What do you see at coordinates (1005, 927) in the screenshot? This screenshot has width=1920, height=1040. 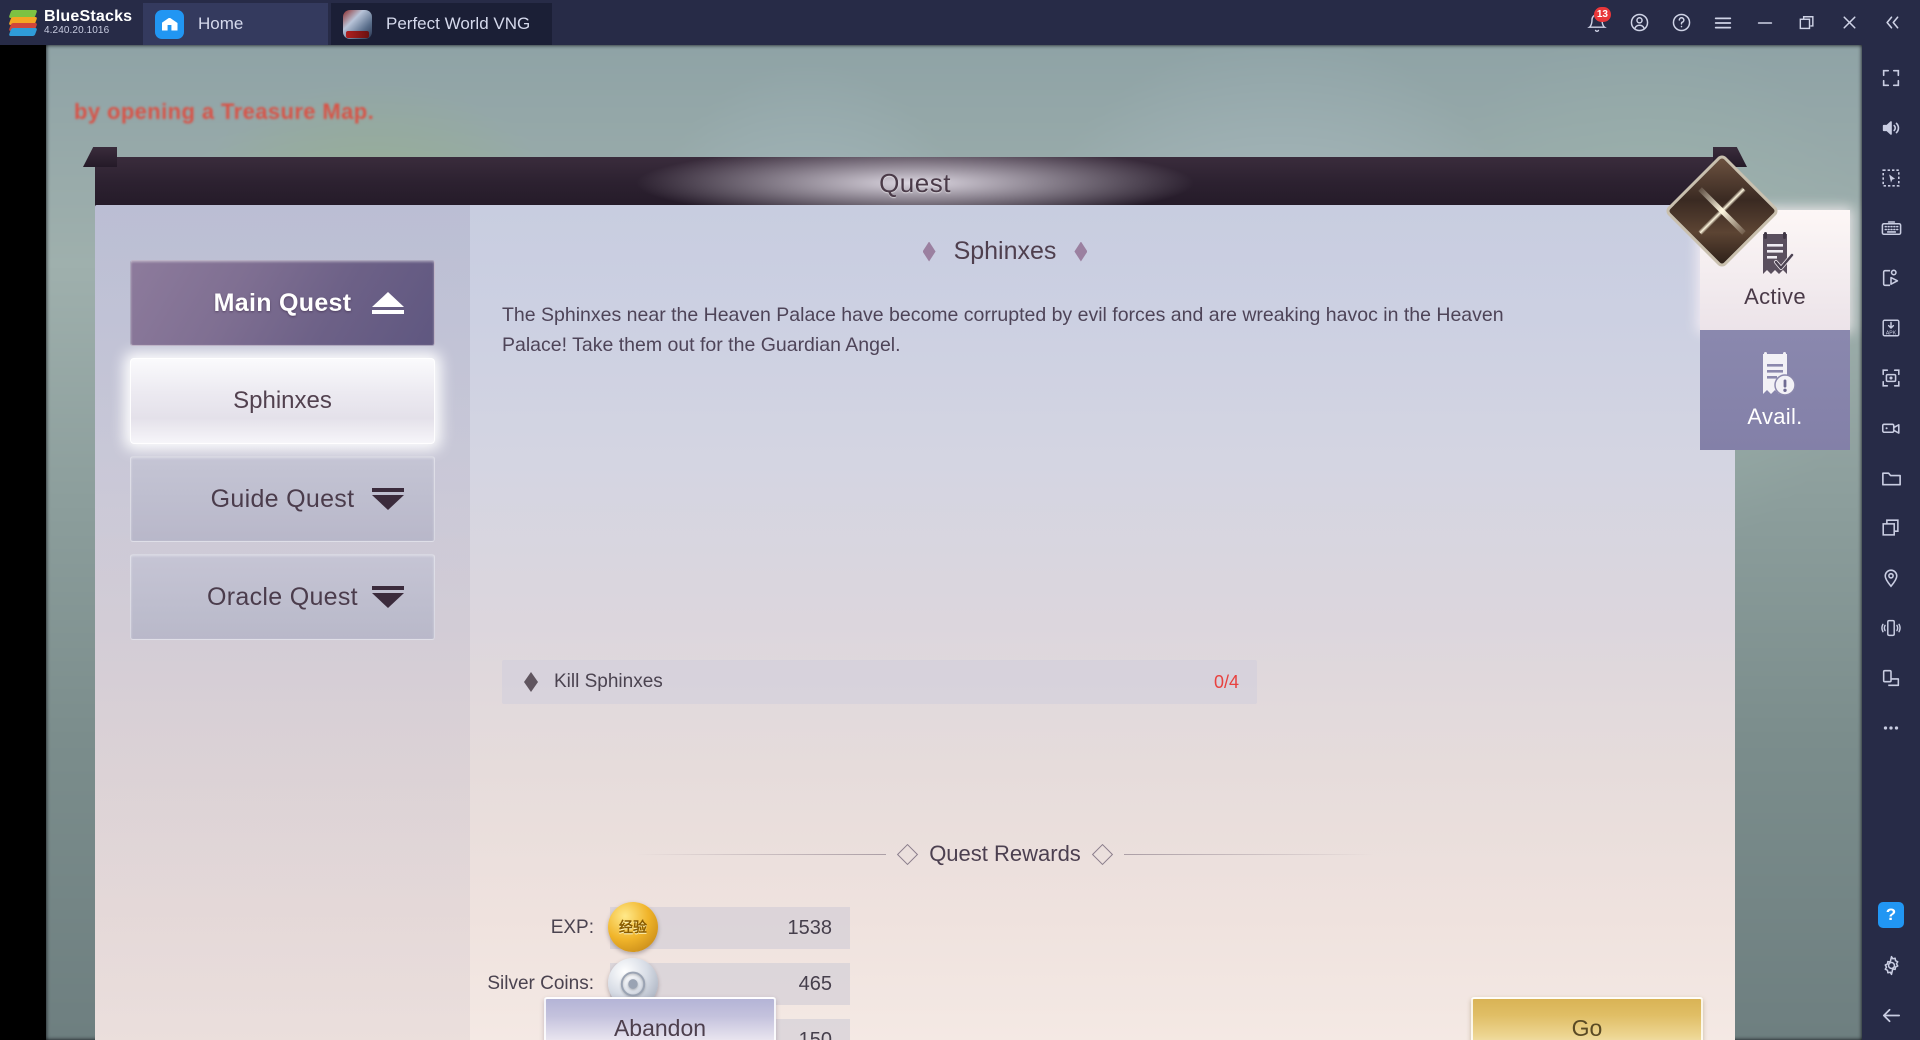 I see `reward-row-exp: EXP: 经验 1538` at bounding box center [1005, 927].